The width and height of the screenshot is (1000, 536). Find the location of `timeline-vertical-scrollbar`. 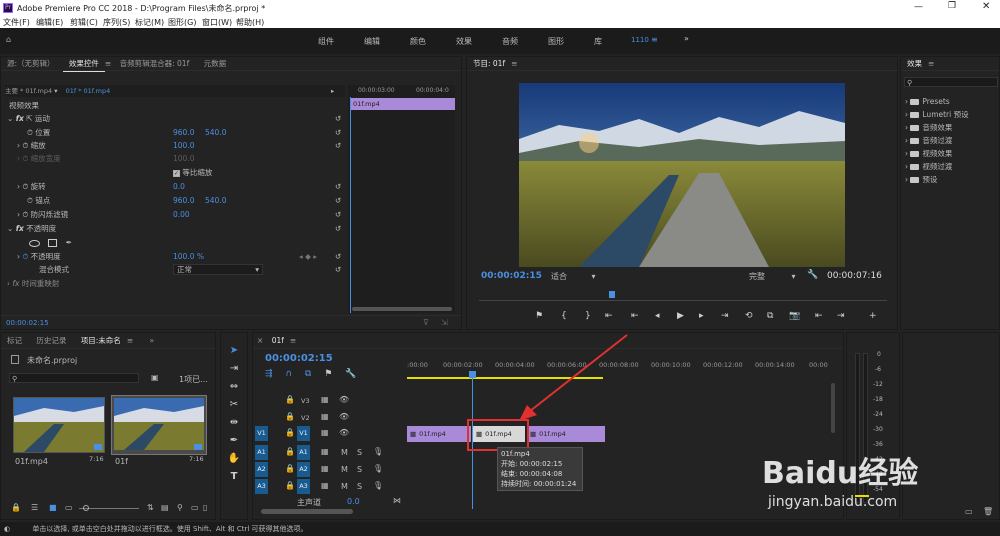

timeline-vertical-scrollbar is located at coordinates (833, 408).